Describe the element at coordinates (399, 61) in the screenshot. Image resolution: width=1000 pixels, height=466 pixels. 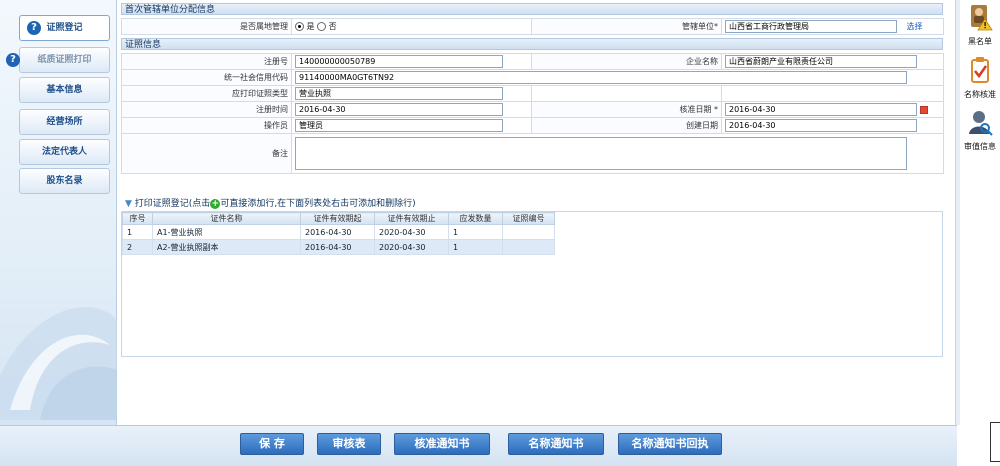
I see `reg-no-field: 140000000050789` at that location.